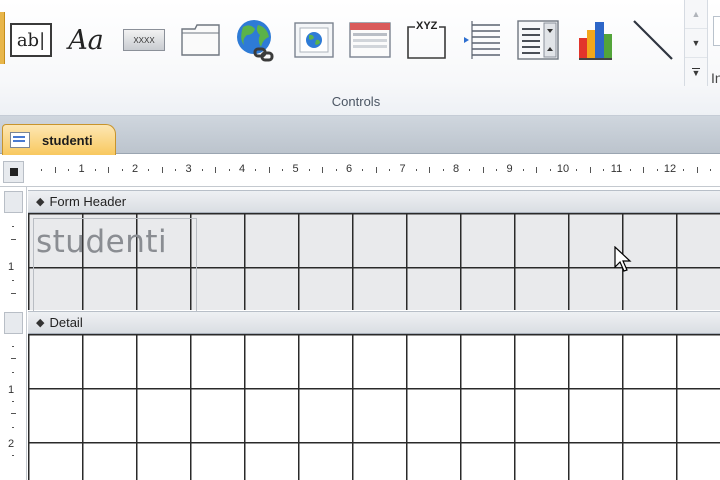 This screenshot has height=480, width=720. What do you see at coordinates (456, 169) in the screenshot?
I see `ruler-number: 8` at bounding box center [456, 169].